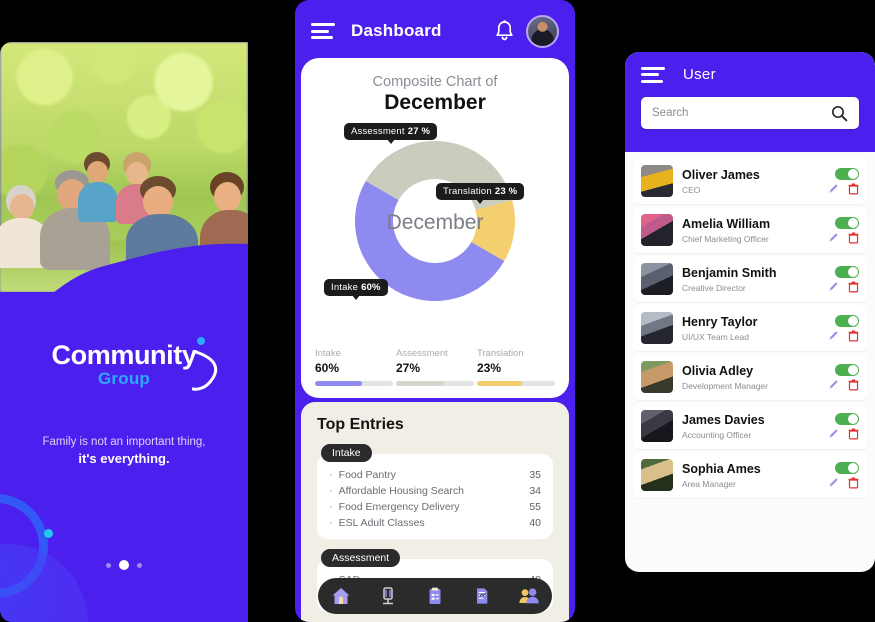 Image resolution: width=875 pixels, height=622 pixels. I want to click on chart-subtitle: Composite Chart of, so click(435, 82).